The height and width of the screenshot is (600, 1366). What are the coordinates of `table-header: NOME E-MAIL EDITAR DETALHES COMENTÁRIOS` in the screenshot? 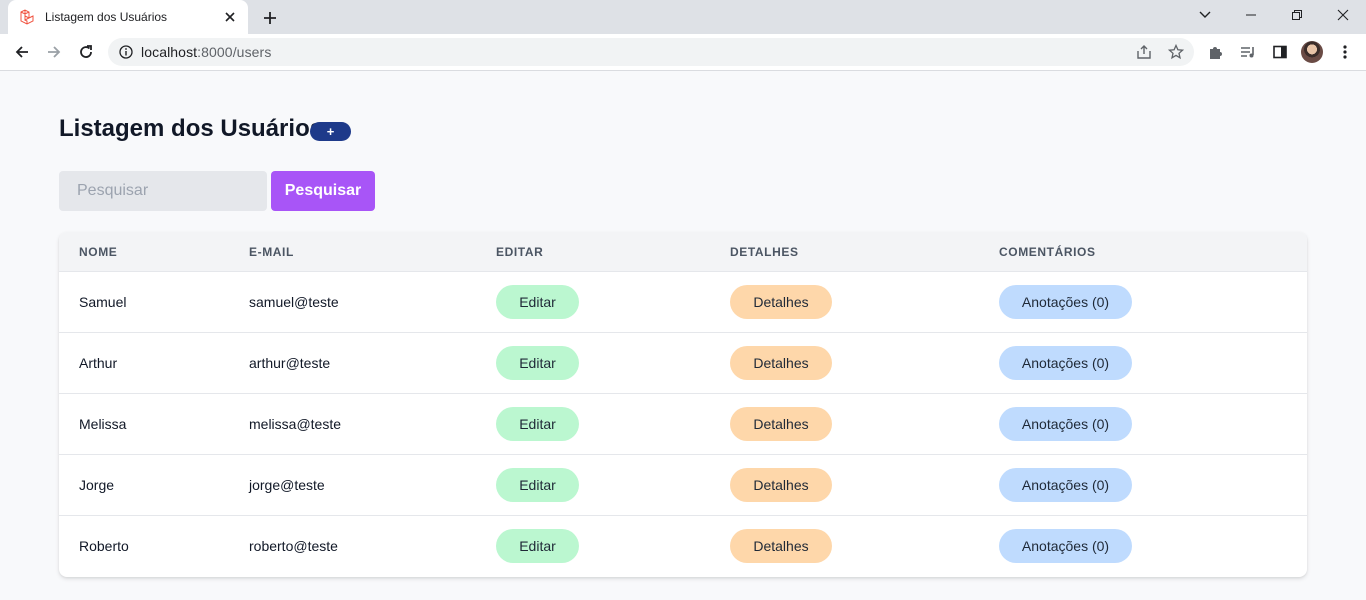 It's located at (683, 252).